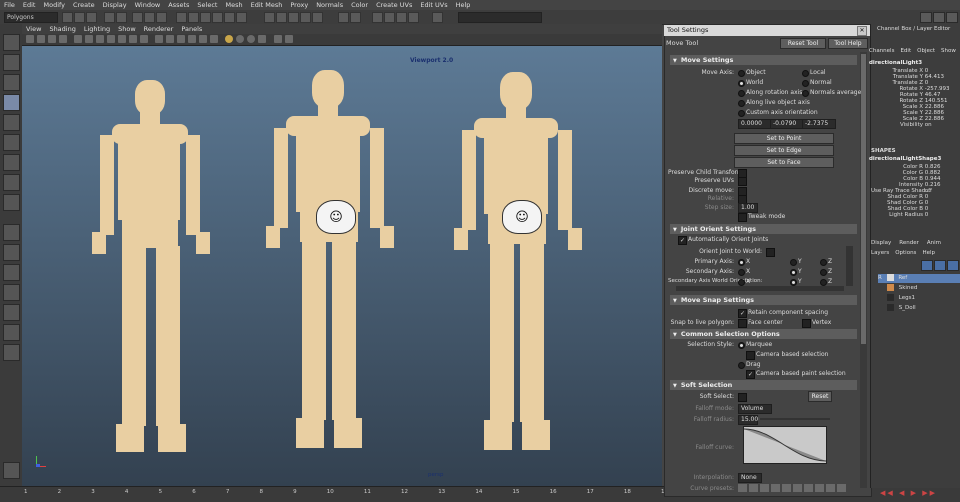 The height and width of the screenshot is (502, 960). Describe the element at coordinates (823, 262) in the screenshot. I see `primary-z-radio` at that location.